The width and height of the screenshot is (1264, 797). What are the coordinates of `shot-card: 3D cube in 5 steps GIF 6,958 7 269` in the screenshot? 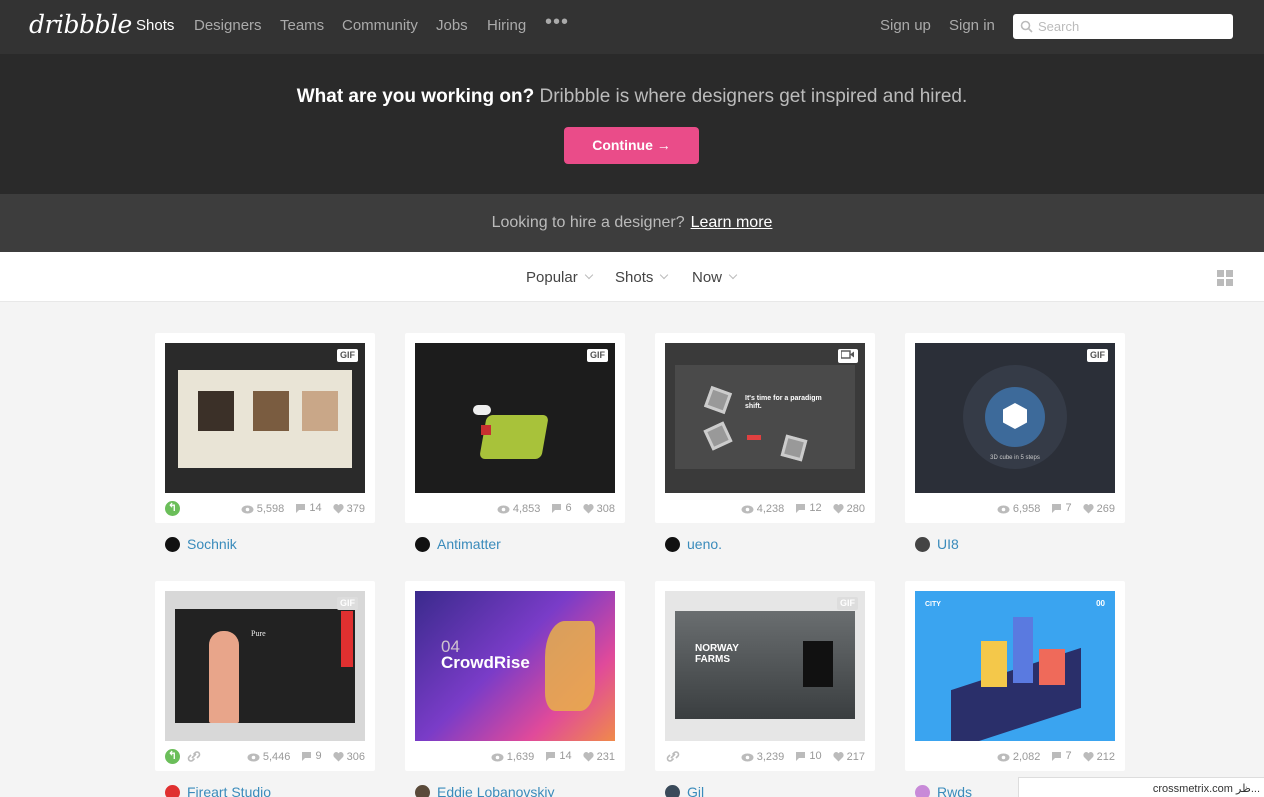 It's located at (1015, 428).